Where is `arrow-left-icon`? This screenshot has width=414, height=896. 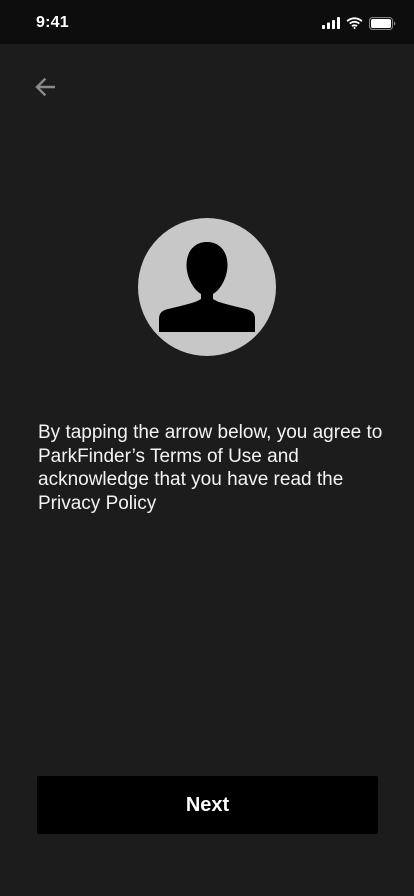 arrow-left-icon is located at coordinates (45, 89).